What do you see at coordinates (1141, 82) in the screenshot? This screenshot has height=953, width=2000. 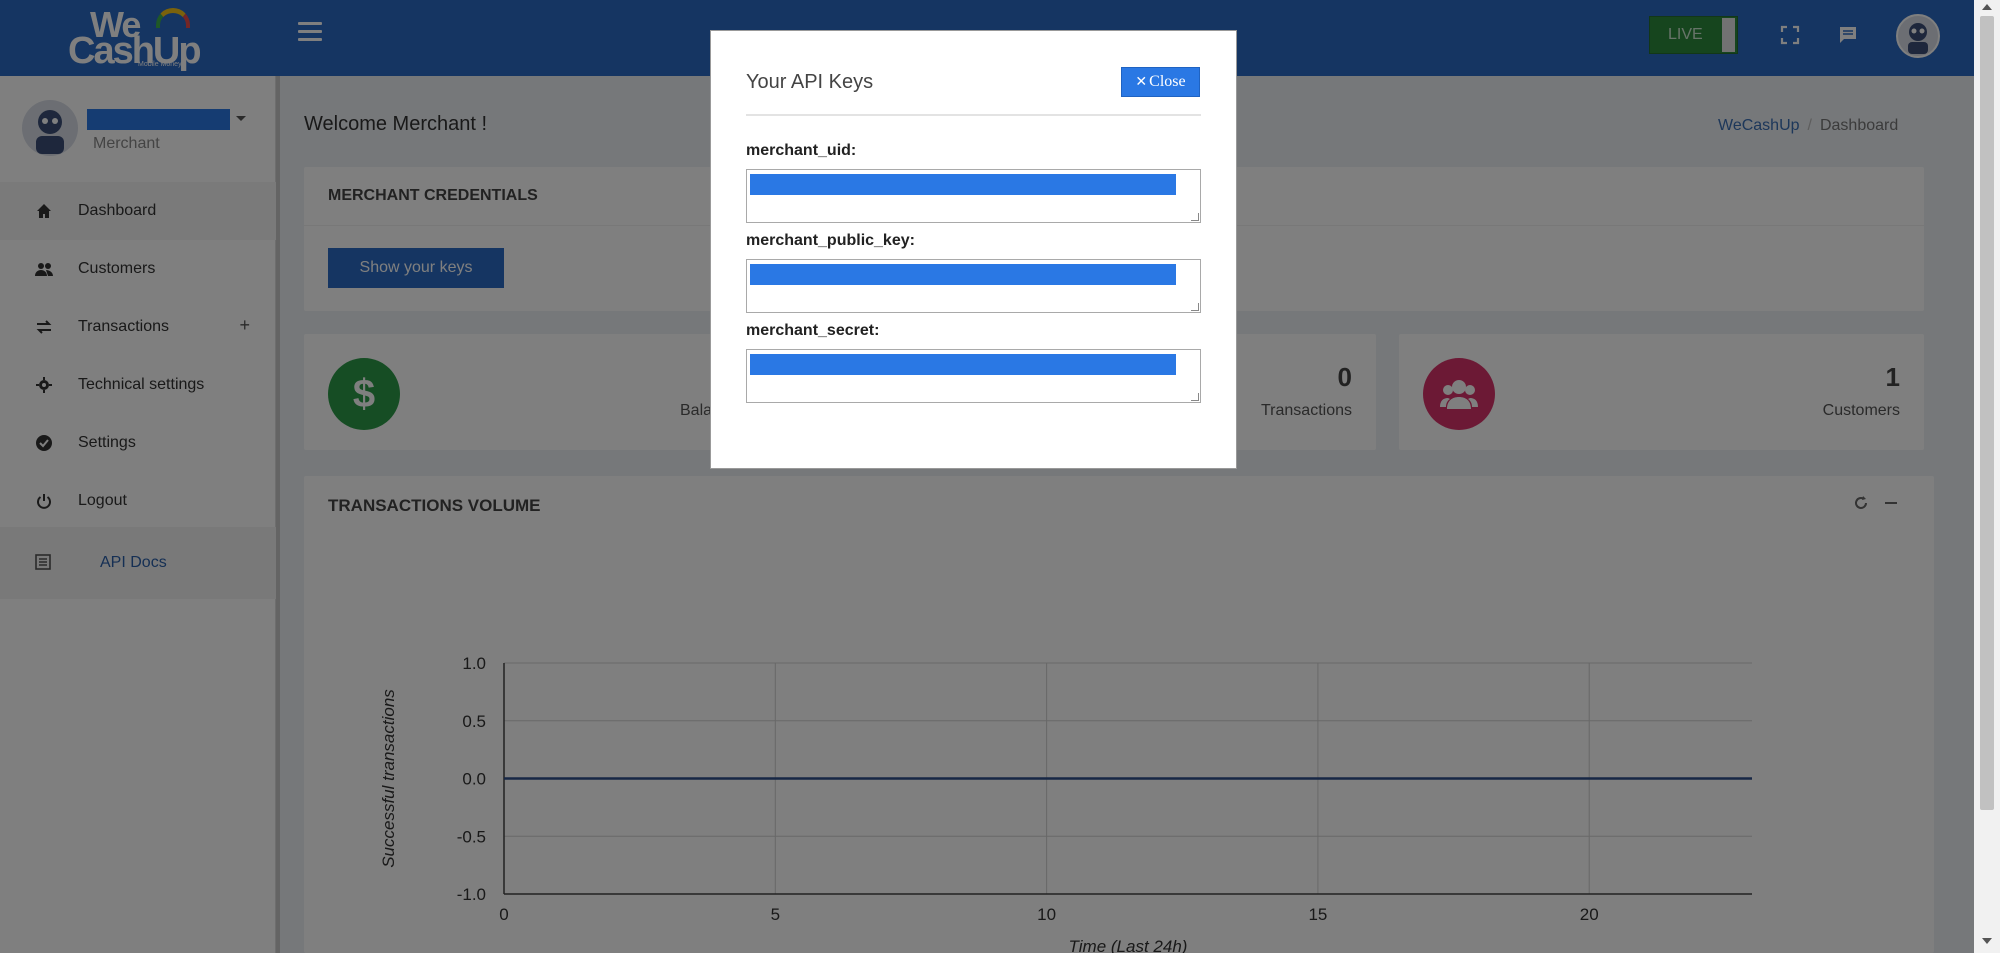 I see `close-icon: ✕` at bounding box center [1141, 82].